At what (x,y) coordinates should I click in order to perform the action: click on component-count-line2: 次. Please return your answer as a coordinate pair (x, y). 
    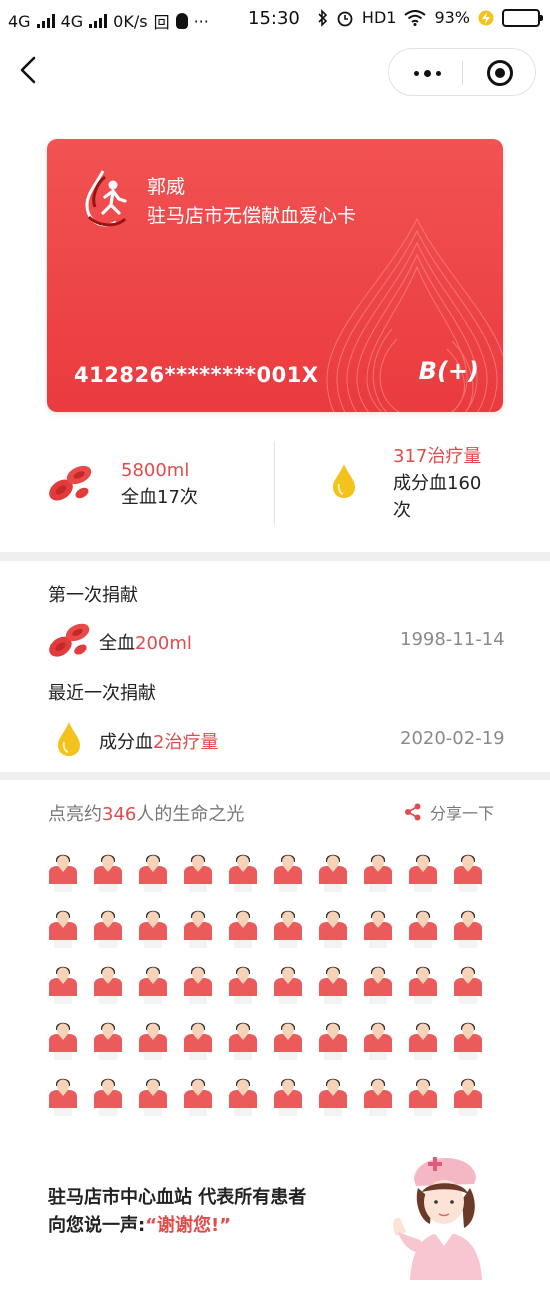
    Looking at the image, I should click on (402, 510).